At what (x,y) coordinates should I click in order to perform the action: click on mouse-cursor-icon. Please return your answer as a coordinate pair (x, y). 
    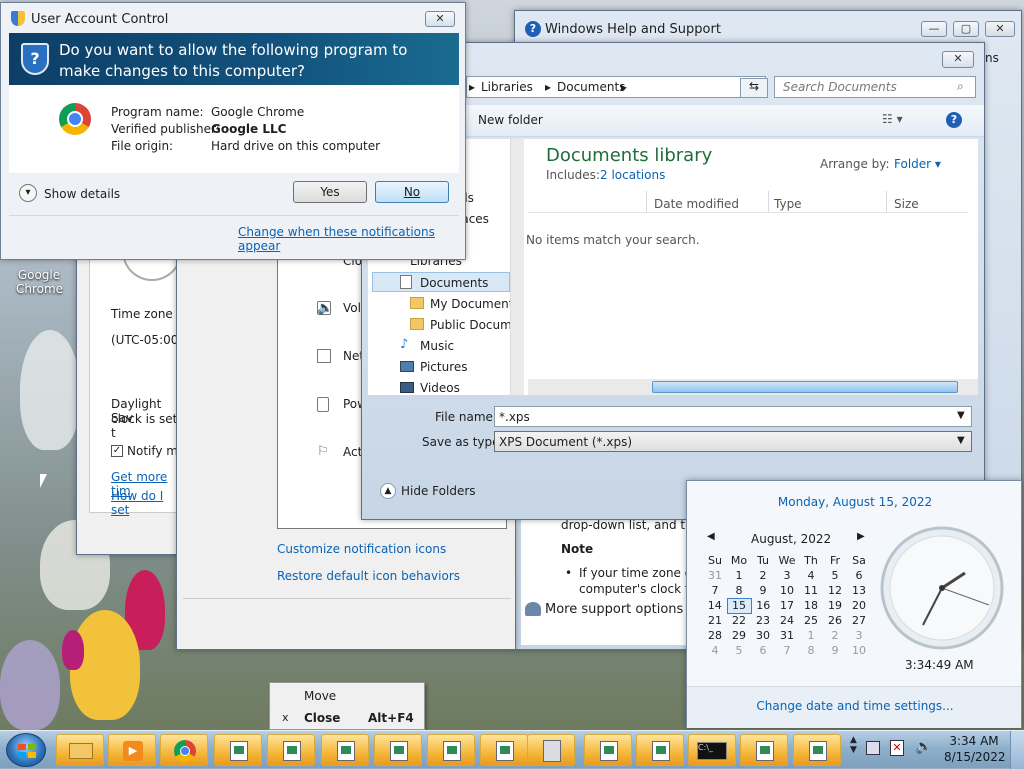
    Looking at the image, I should click on (43, 481).